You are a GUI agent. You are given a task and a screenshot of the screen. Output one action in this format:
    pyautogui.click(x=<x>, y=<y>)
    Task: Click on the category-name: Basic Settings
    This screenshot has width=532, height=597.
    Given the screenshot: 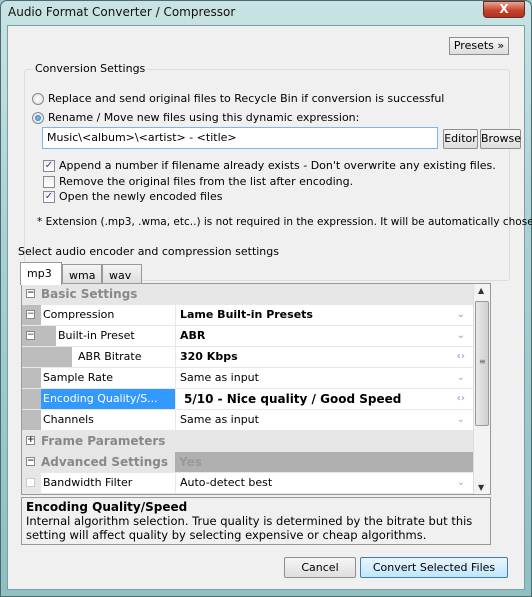 What is the action you would take?
    pyautogui.click(x=89, y=294)
    